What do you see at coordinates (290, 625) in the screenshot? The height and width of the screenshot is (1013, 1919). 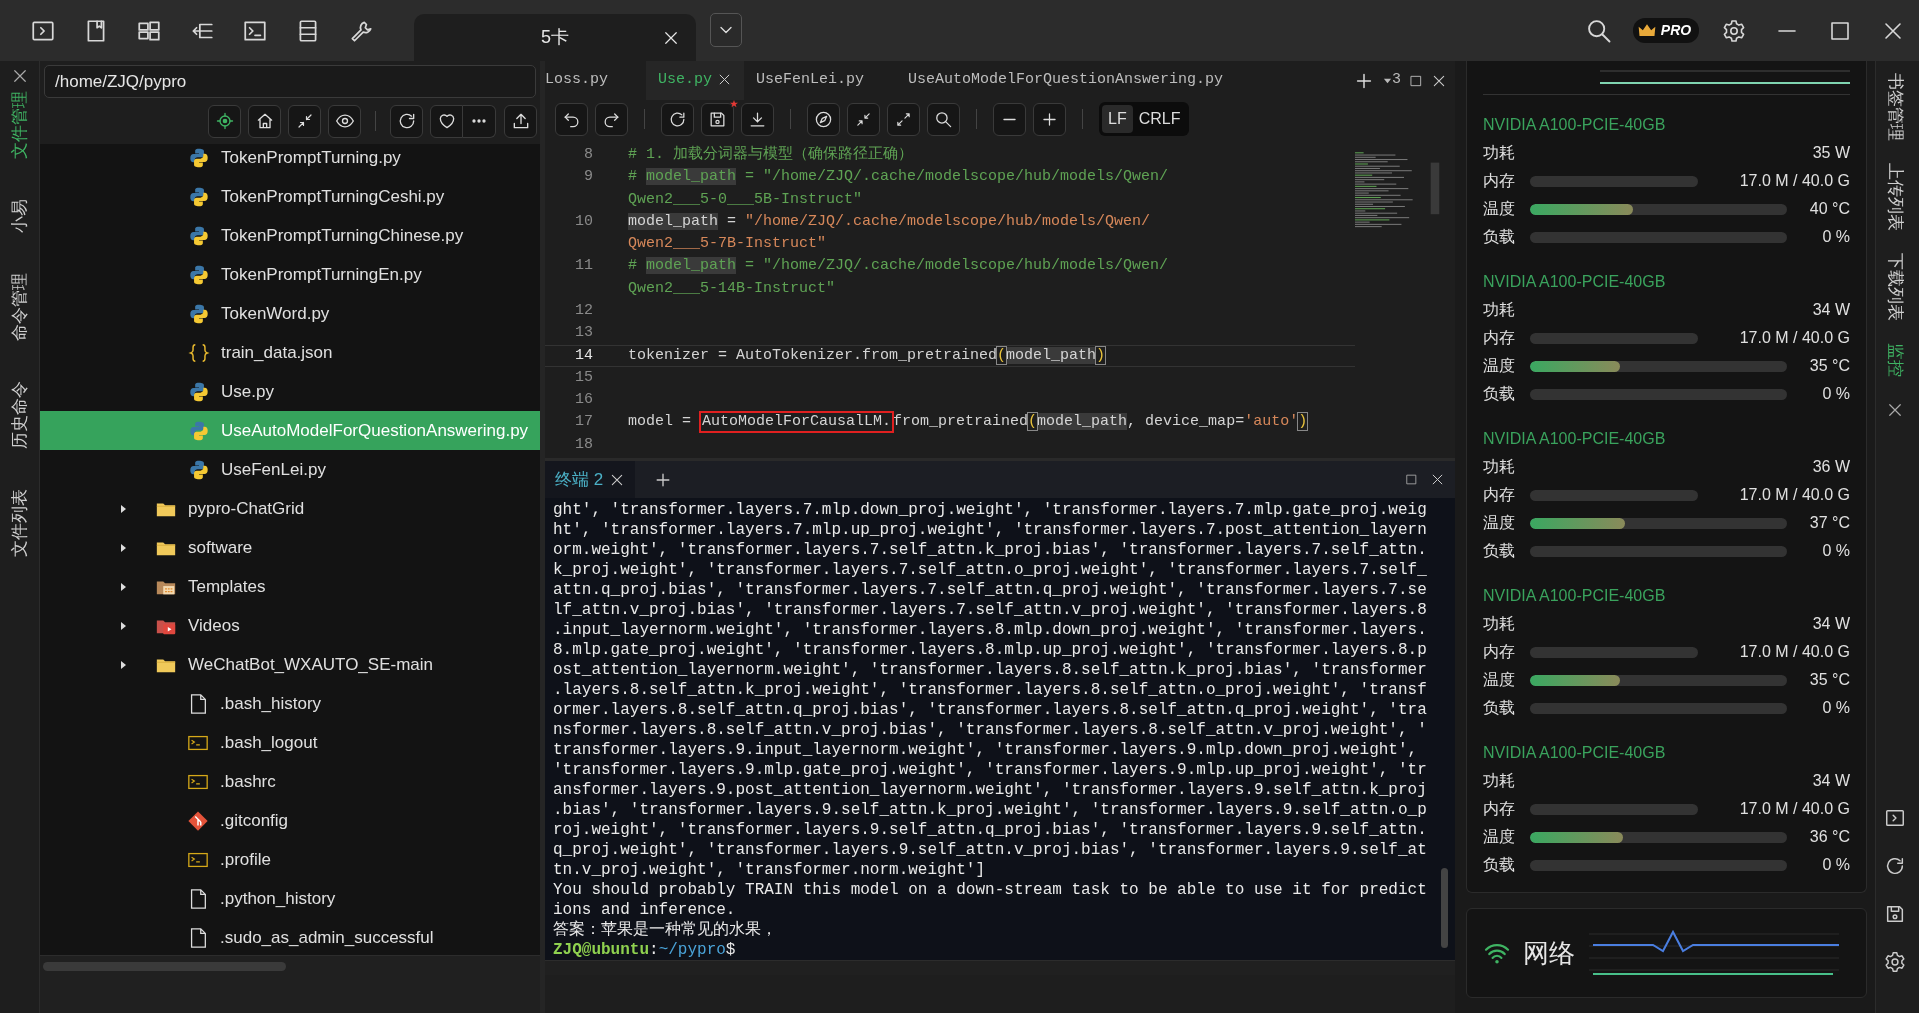 I see `file-tree-item: Videos` at bounding box center [290, 625].